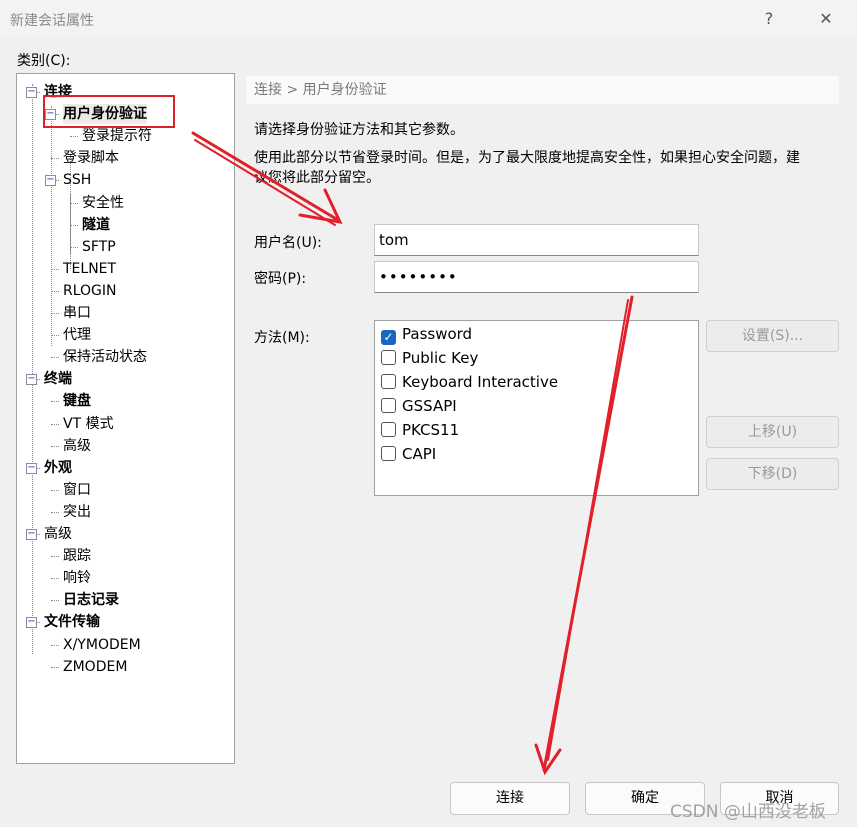 The width and height of the screenshot is (857, 827). I want to click on move-up-button: 上移(U), so click(772, 432).